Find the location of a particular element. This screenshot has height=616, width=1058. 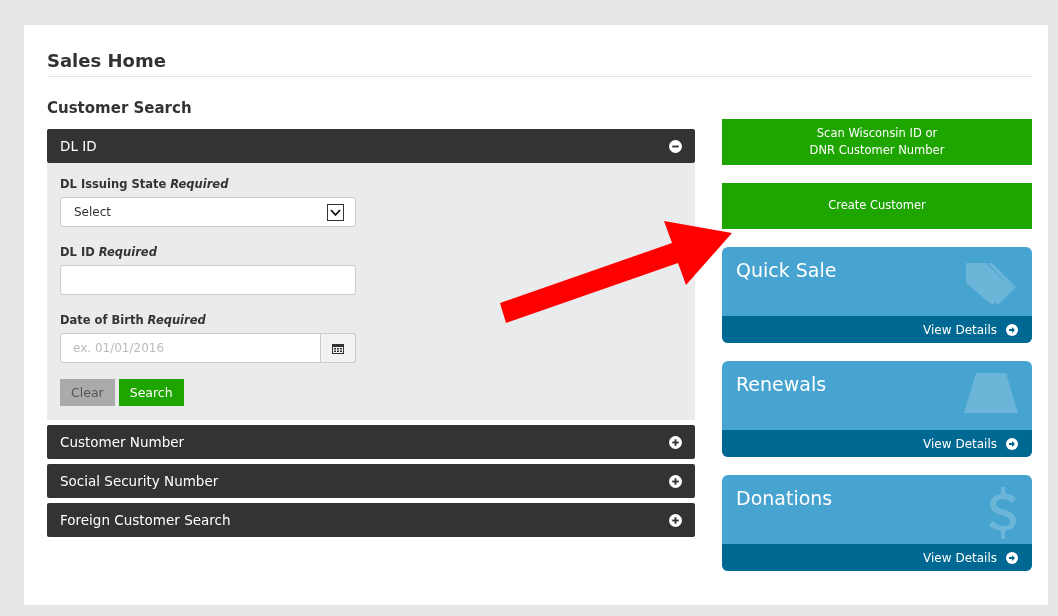

input-field is located at coordinates (208, 280).